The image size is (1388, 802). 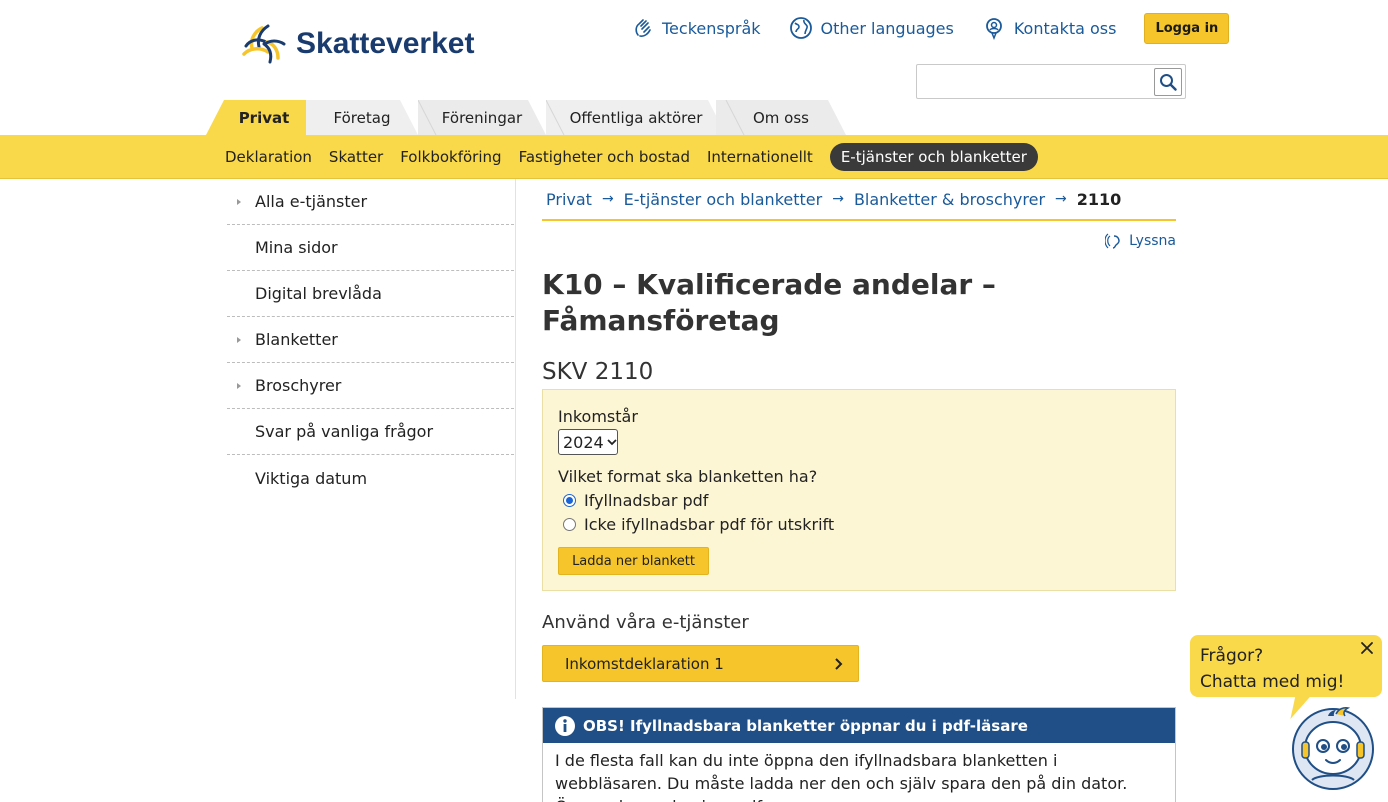 I want to click on sidebar-item-svar-pa-fragor: Svar på vanliga frågor, so click(x=370, y=432).